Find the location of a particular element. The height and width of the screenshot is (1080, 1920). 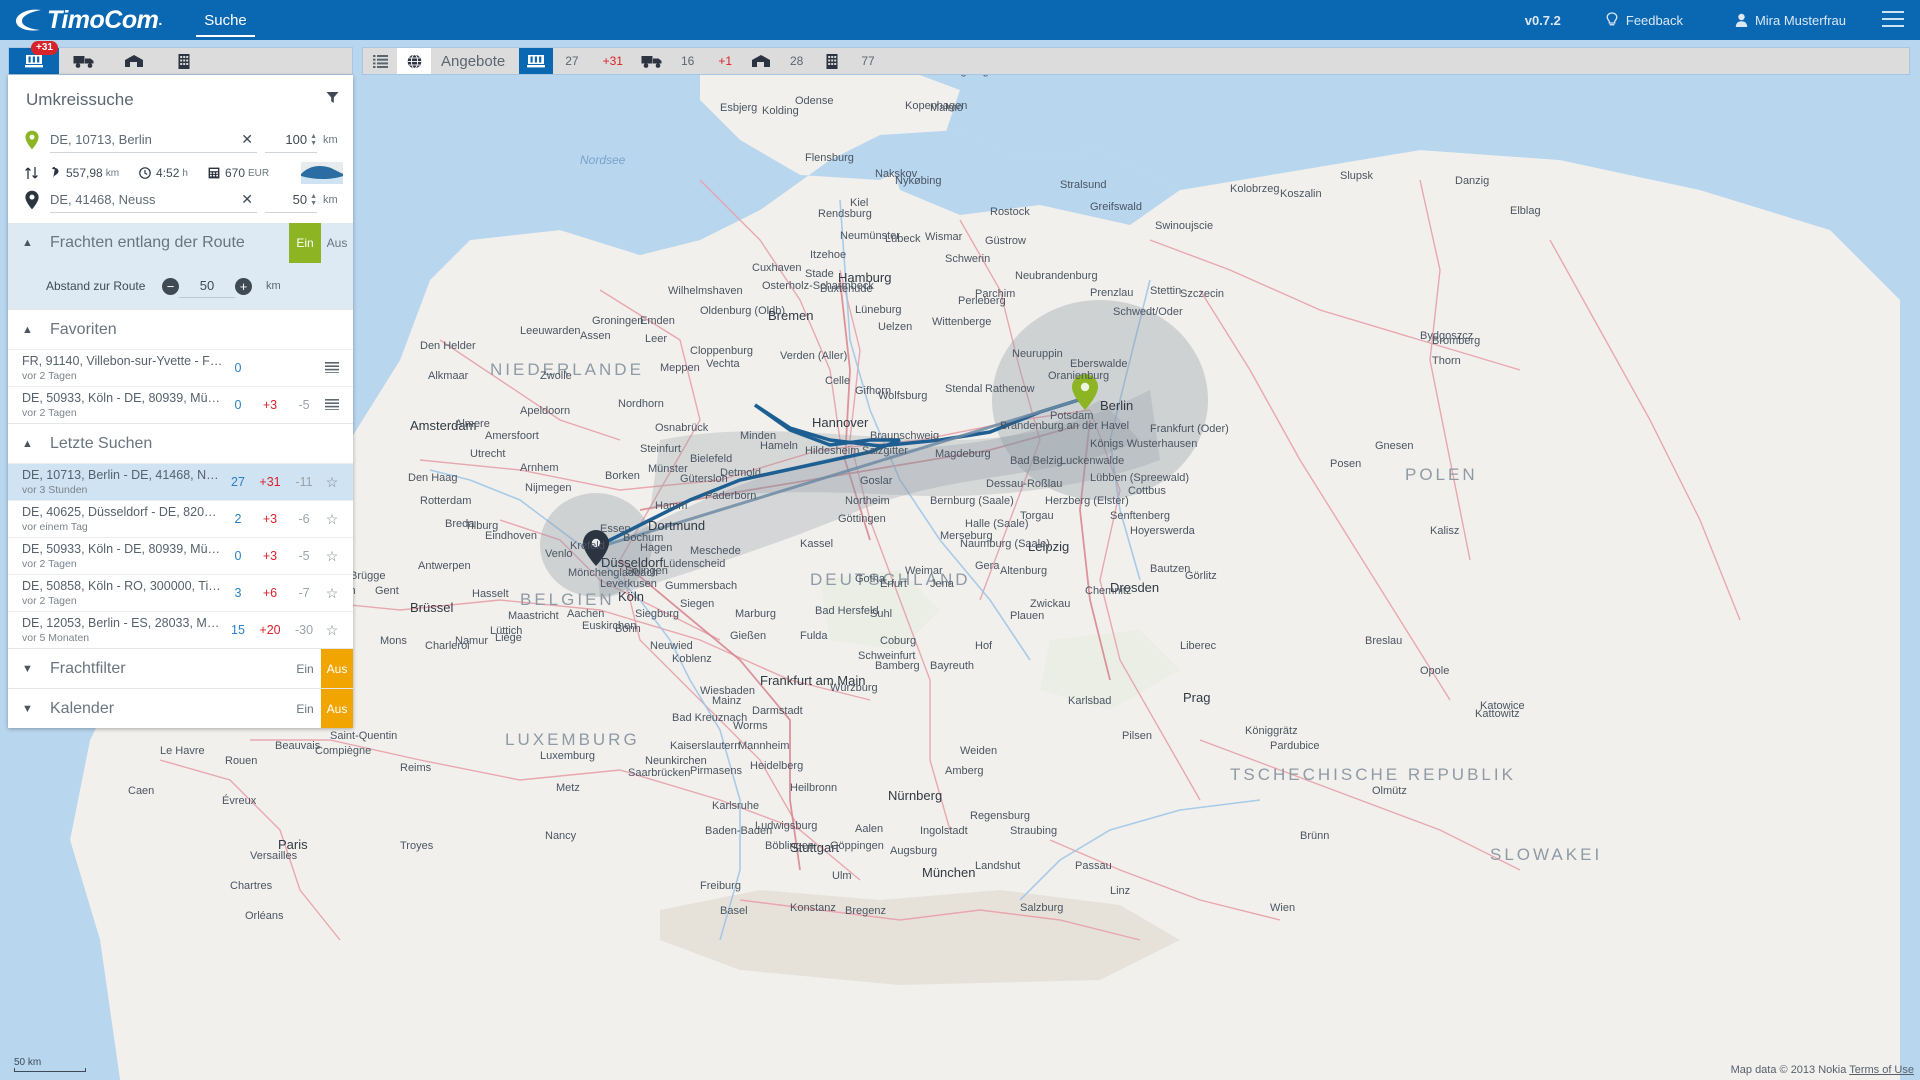

route-toggle-off: Aus is located at coordinates (337, 243).